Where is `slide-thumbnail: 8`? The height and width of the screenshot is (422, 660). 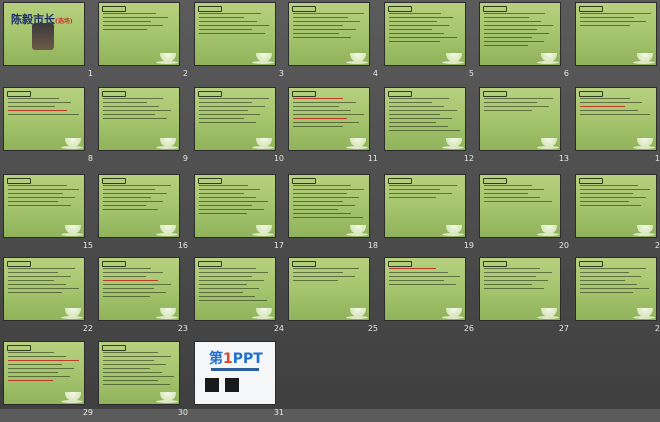
slide-thumbnail: 8 is located at coordinates (51, 128).